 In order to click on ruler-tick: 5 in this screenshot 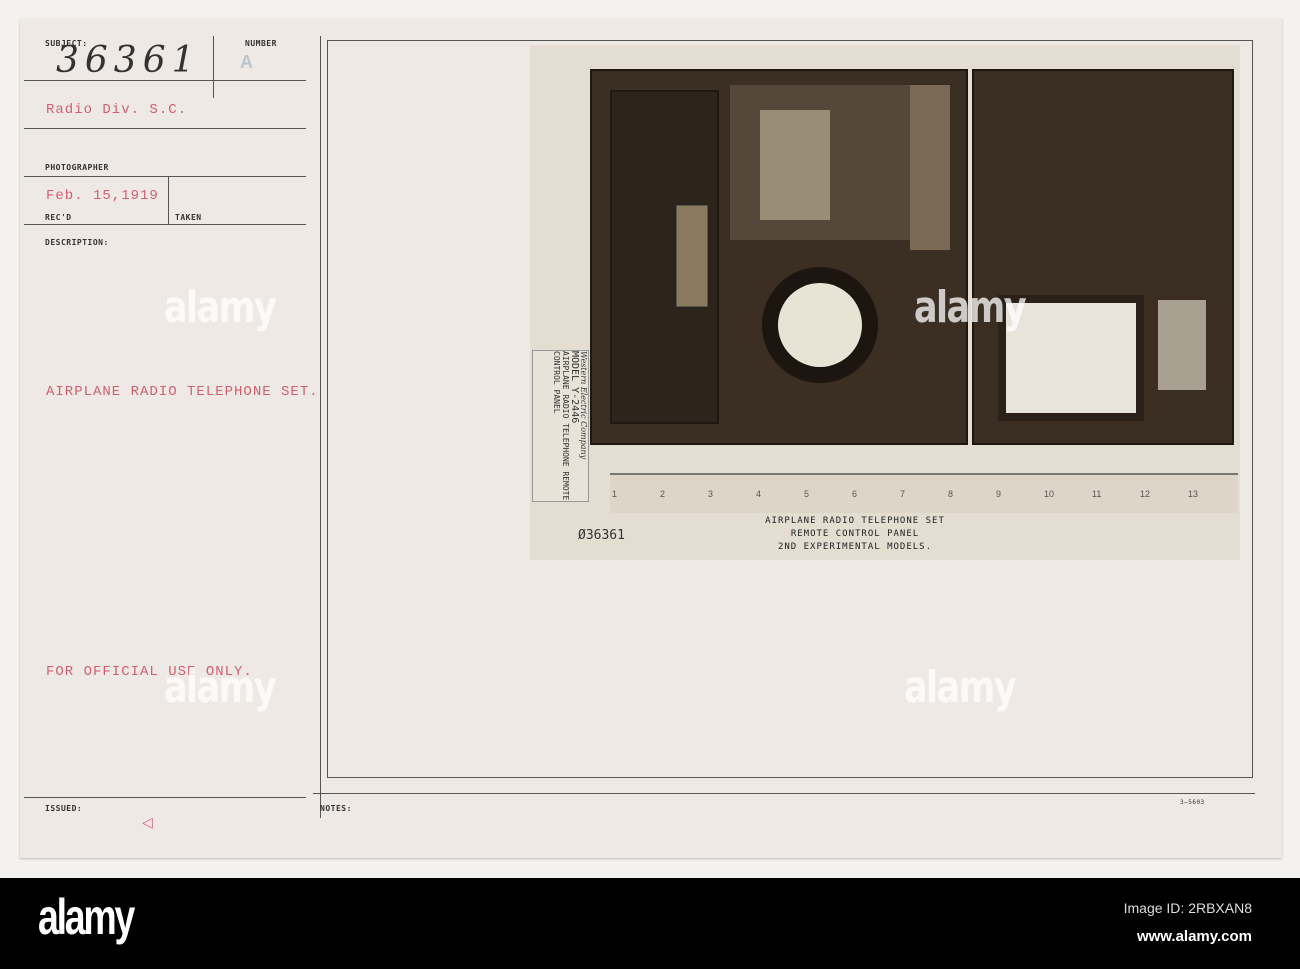, I will do `click(807, 494)`.